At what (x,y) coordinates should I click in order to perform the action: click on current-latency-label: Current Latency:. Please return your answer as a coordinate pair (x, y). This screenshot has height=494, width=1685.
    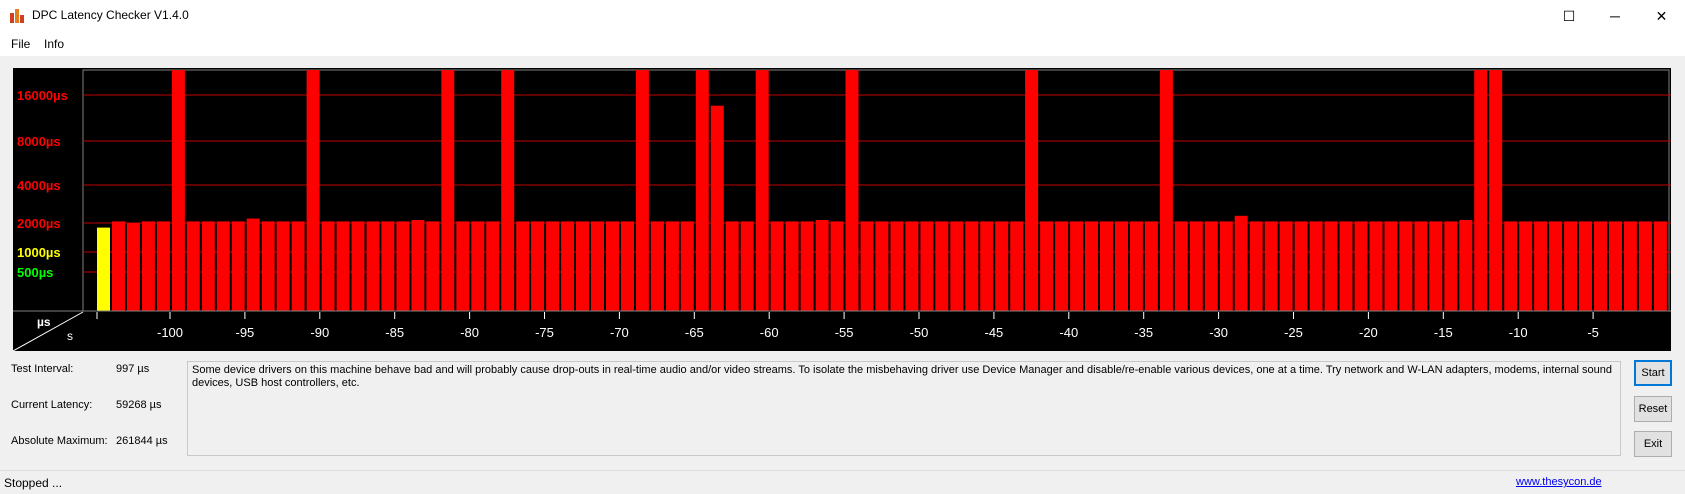
    Looking at the image, I should click on (52, 405).